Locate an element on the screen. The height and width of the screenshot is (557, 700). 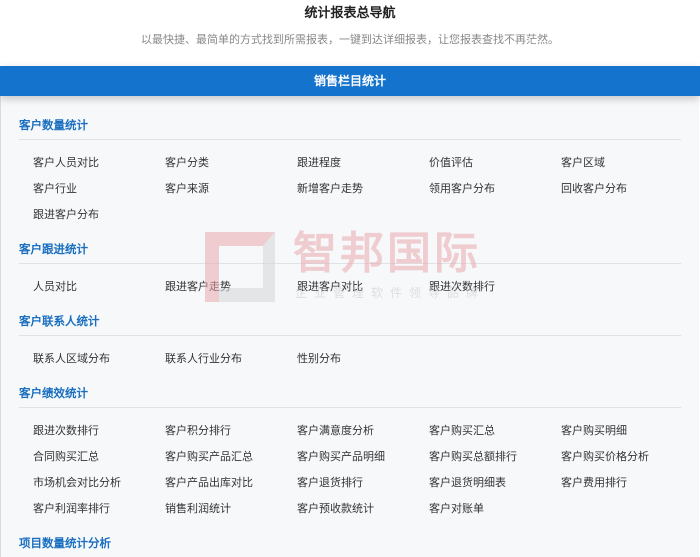
report-link: 销售利润统计 is located at coordinates (231, 509).